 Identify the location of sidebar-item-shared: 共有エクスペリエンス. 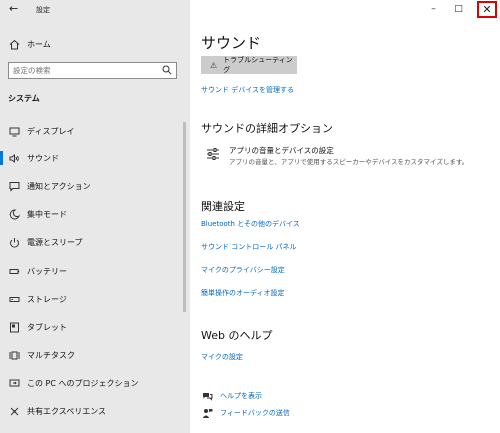
(91, 411).